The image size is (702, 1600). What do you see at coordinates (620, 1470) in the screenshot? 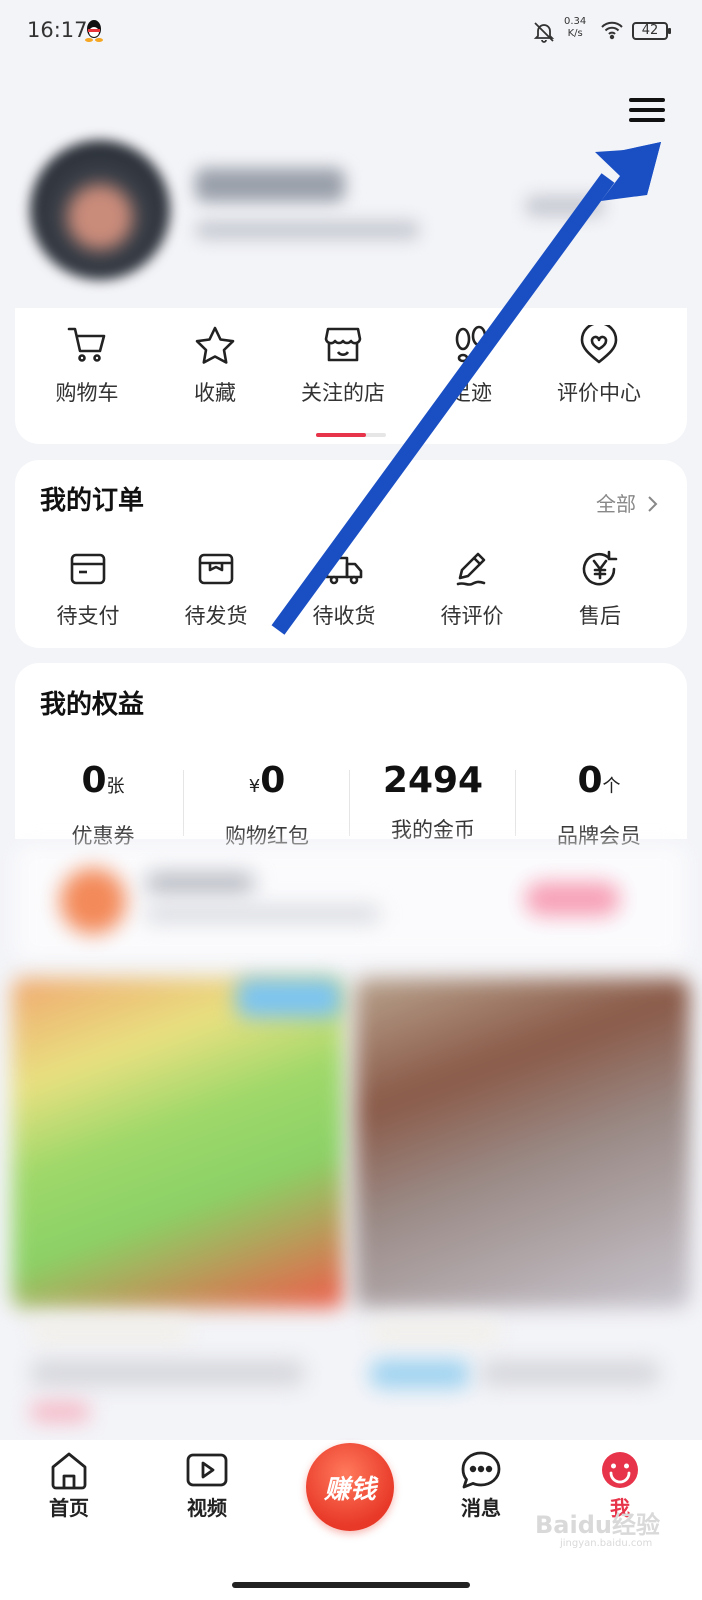
I see `me-icon` at bounding box center [620, 1470].